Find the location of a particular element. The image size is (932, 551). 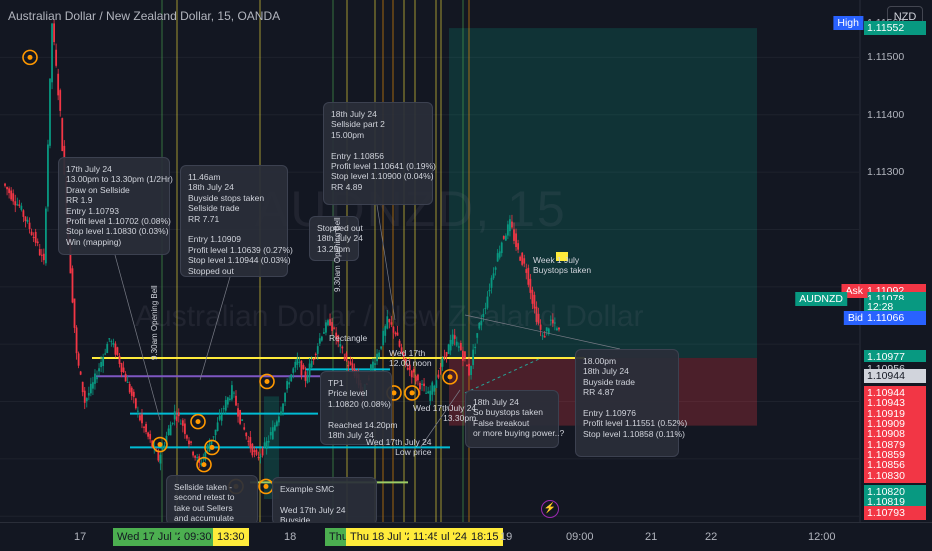

x-tick: 21 is located at coordinates (651, 537).